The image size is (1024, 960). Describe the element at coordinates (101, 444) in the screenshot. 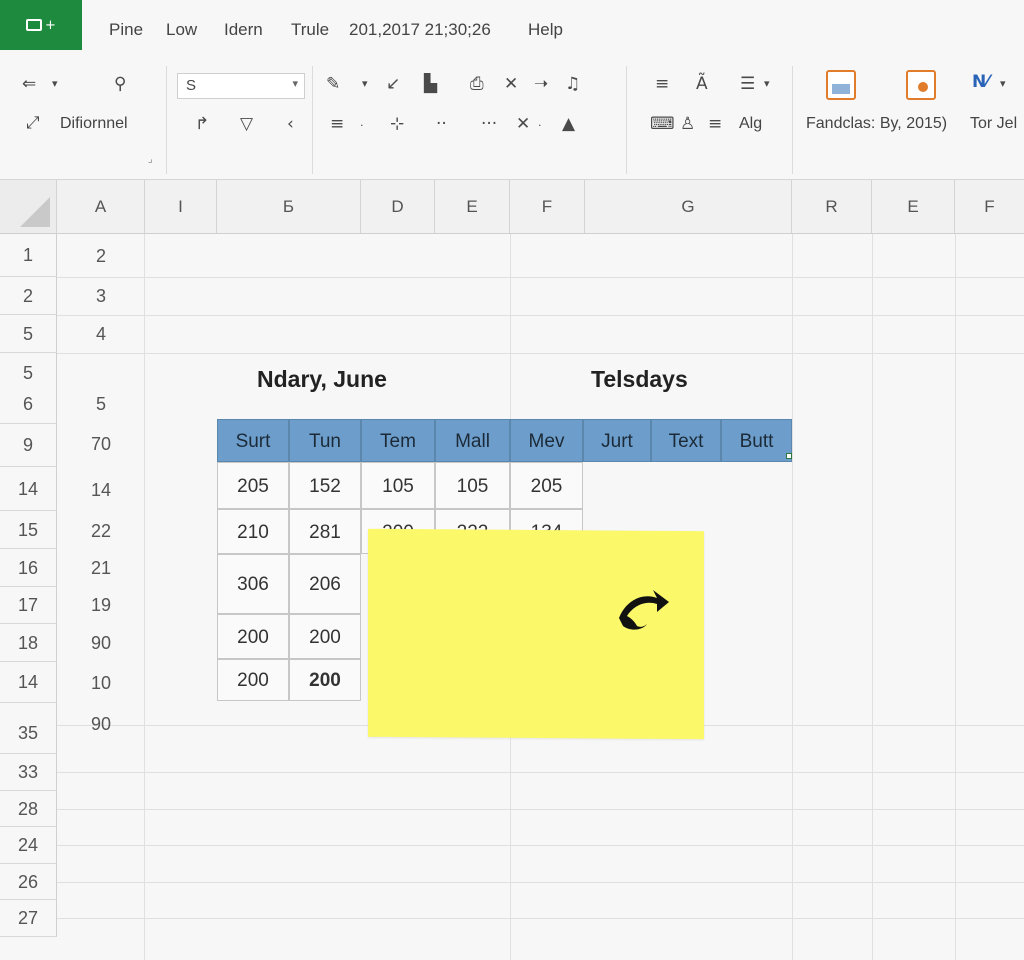

I see `cell-a: 70` at that location.